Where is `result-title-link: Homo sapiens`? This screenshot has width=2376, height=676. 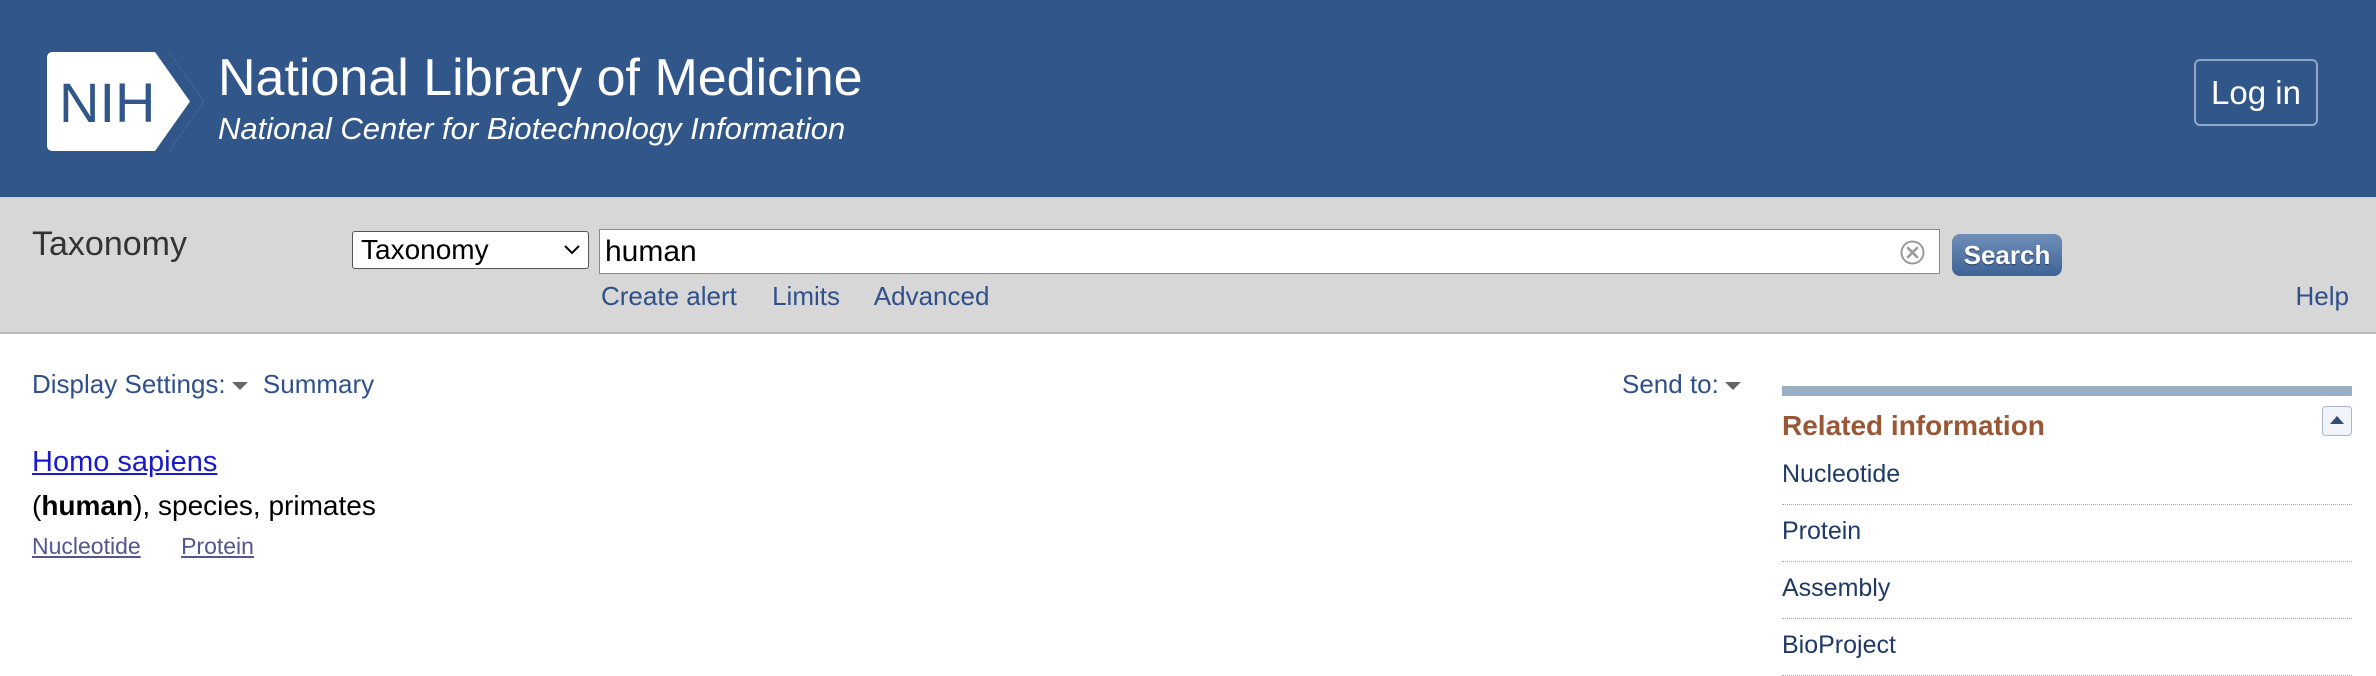
result-title-link: Homo sapiens is located at coordinates (124, 462).